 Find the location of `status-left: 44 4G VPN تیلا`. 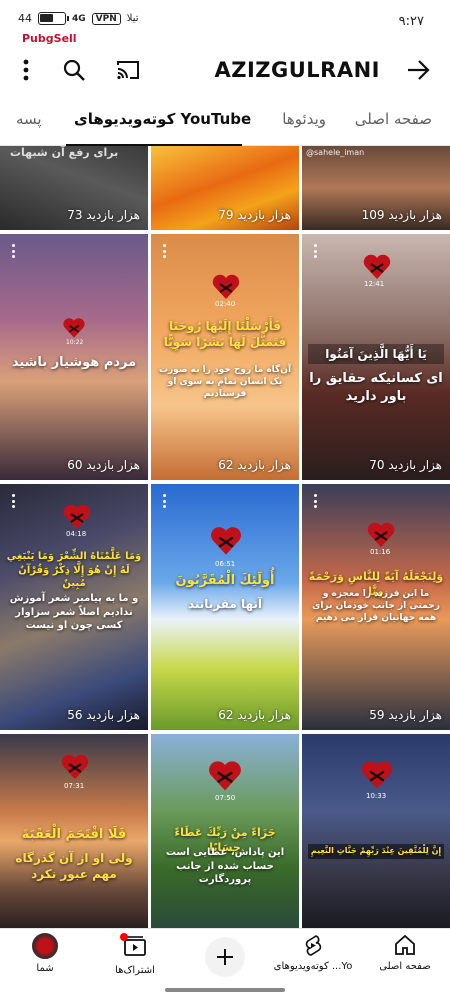

status-left: 44 4G VPN تیلا is located at coordinates (78, 18).